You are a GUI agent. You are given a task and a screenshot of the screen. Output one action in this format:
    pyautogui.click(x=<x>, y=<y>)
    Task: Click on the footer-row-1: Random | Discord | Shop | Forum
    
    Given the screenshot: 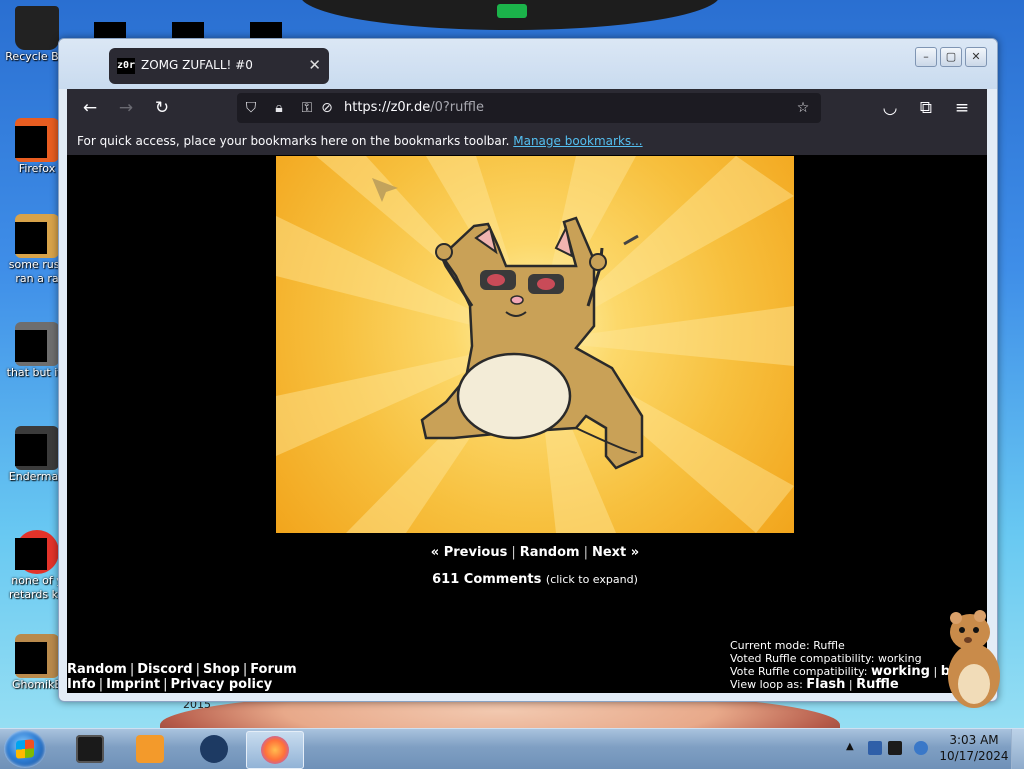 What is the action you would take?
    pyautogui.click(x=182, y=669)
    